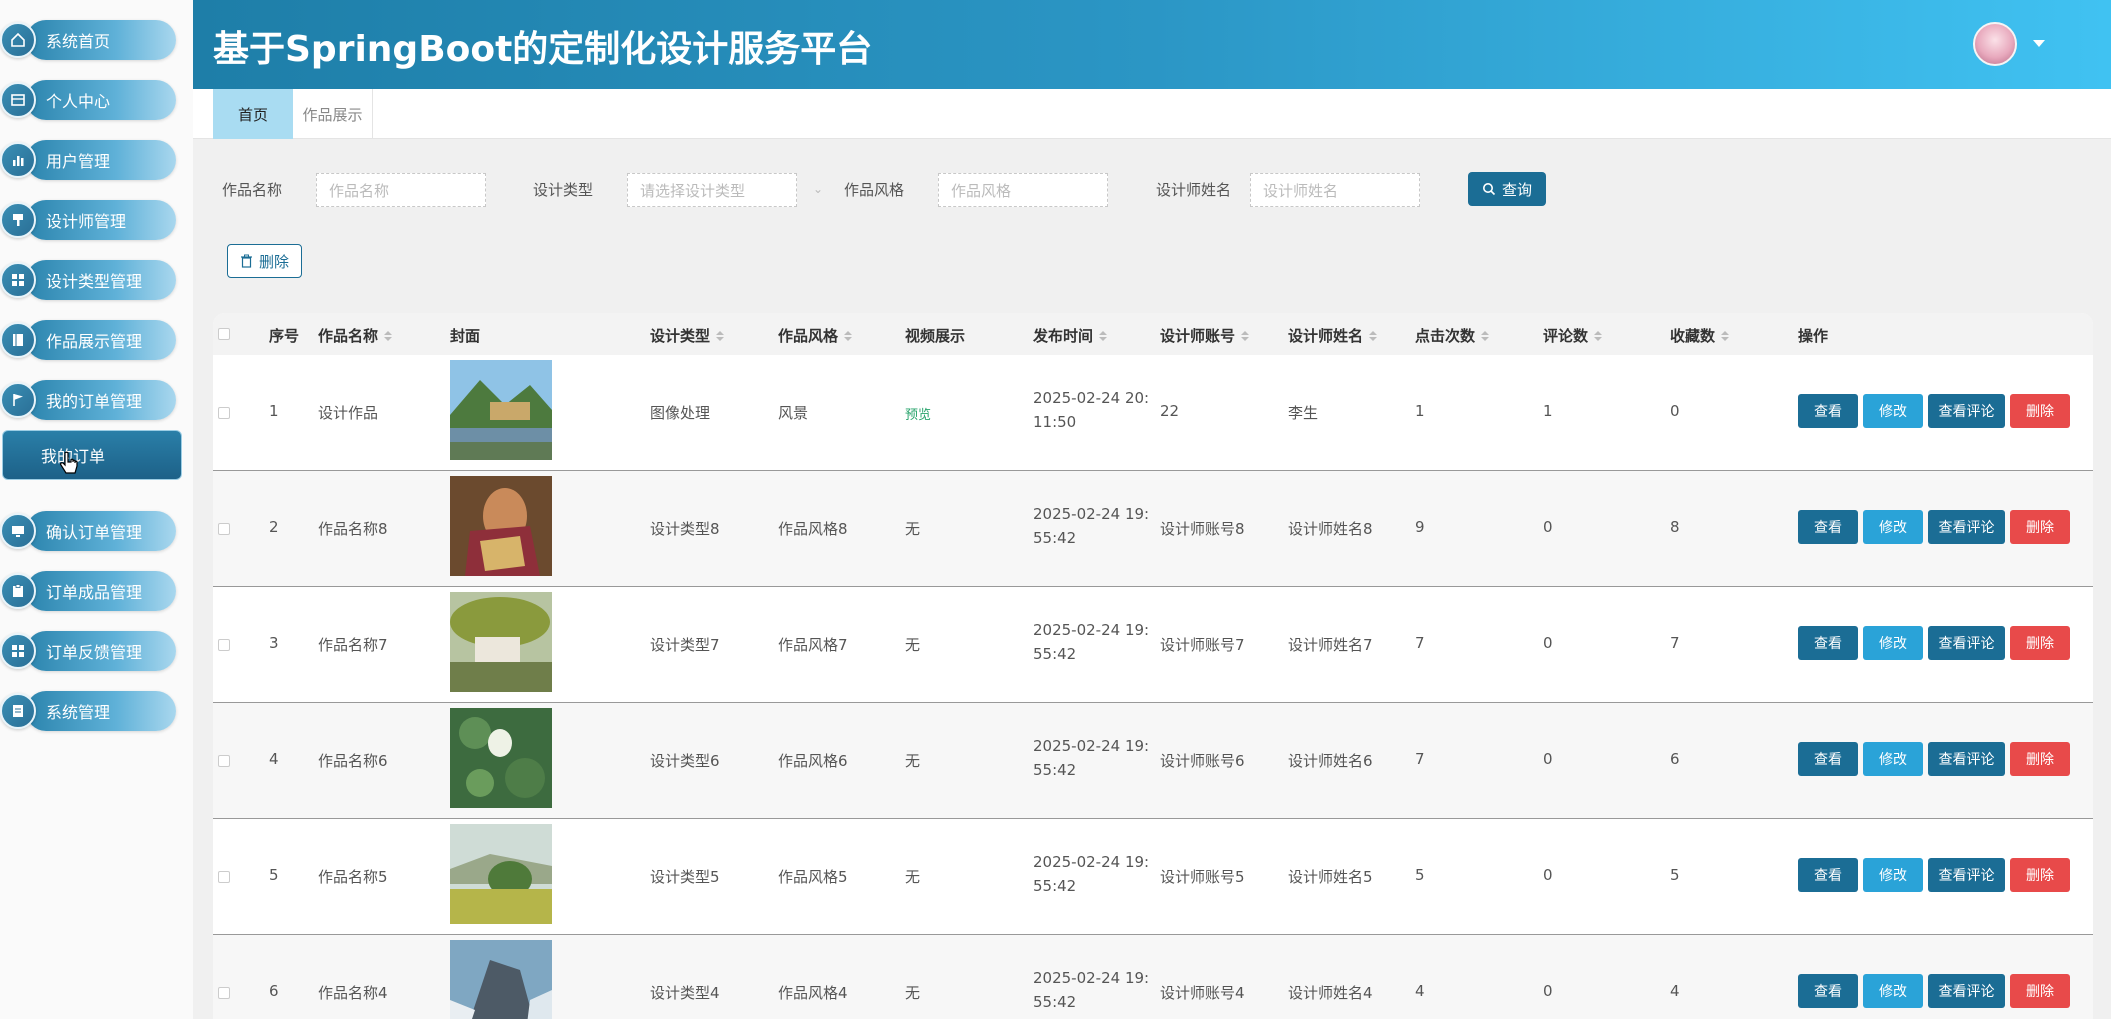 Image resolution: width=2111 pixels, height=1019 pixels. I want to click on avatar, so click(1995, 44).